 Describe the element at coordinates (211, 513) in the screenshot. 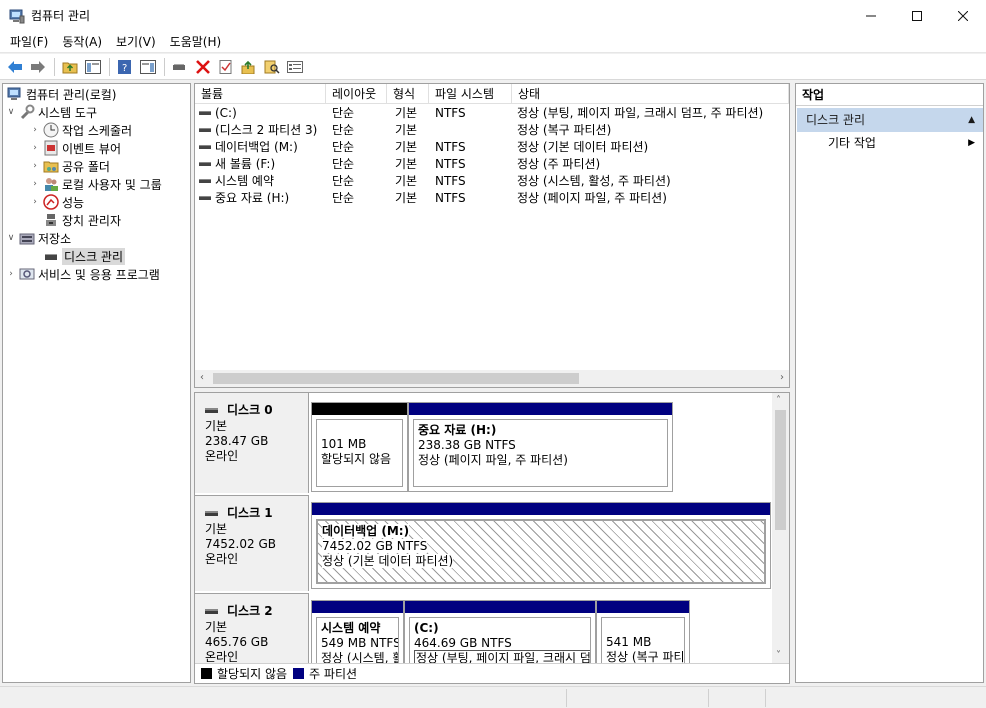

I see `disk-icon` at that location.